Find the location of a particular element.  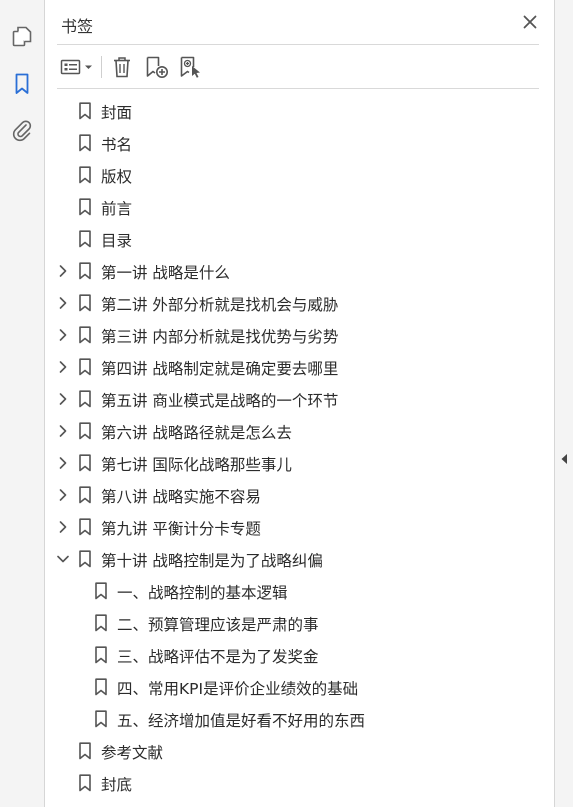

panel-title: 书签 is located at coordinates (77, 26).